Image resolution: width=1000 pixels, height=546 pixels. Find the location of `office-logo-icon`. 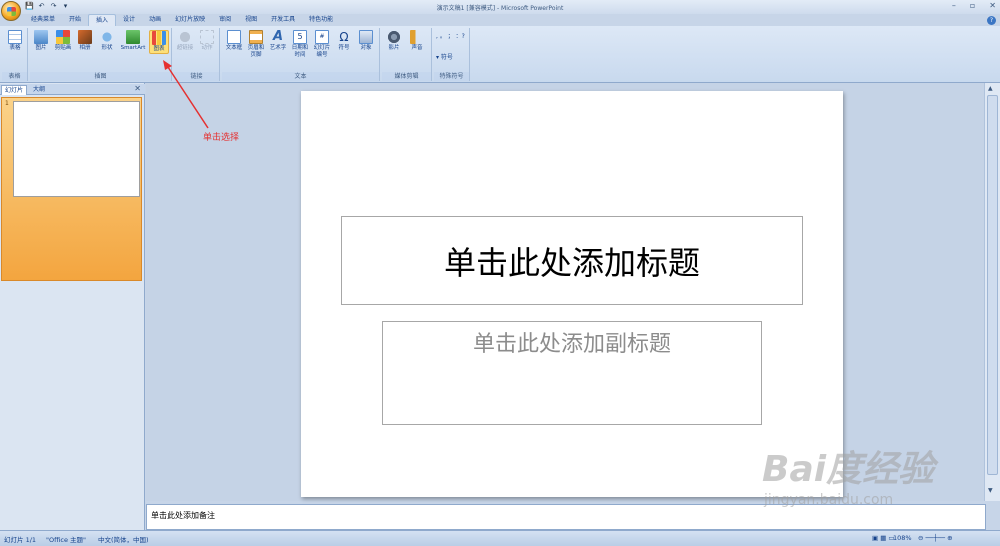

office-logo-icon is located at coordinates (11, 11).